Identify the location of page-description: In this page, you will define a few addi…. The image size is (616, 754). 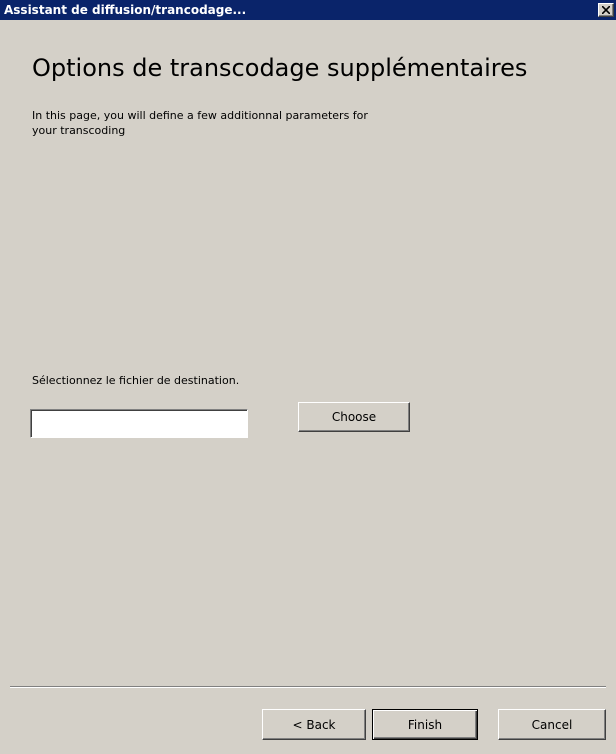
(200, 123).